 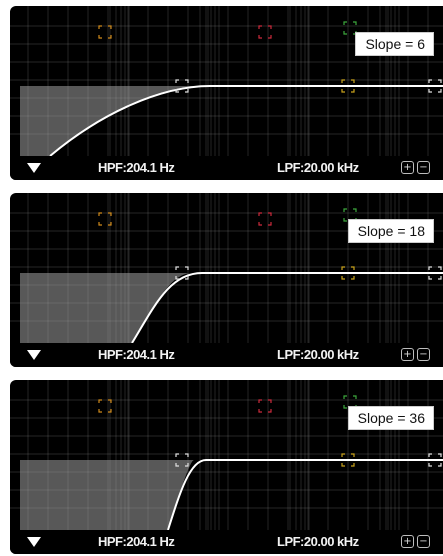 I want to click on slope-label: Slope = 36, so click(x=390, y=418).